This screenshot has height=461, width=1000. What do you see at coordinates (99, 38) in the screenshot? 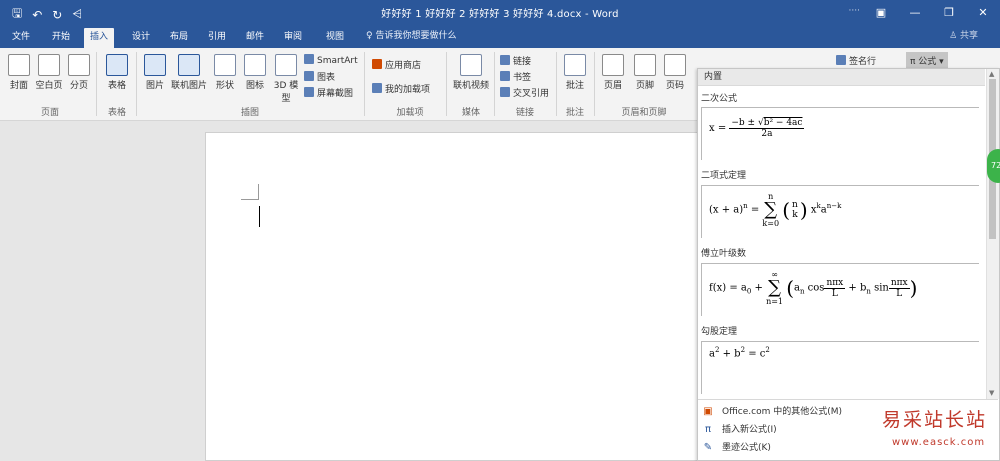
I see `tab-insert: 插入` at bounding box center [99, 38].